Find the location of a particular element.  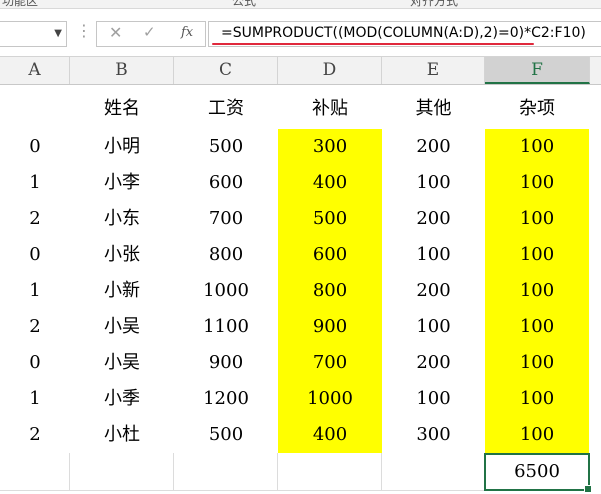

active-cell-f11: 6500 is located at coordinates (538, 473).